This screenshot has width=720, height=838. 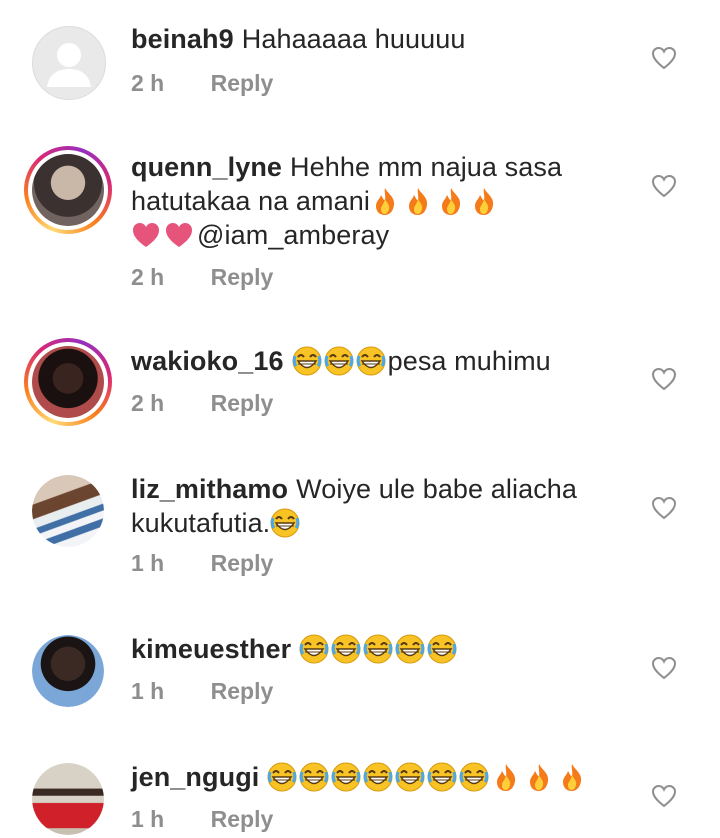 I want to click on comment-username: liz_mithamo, so click(x=209, y=489).